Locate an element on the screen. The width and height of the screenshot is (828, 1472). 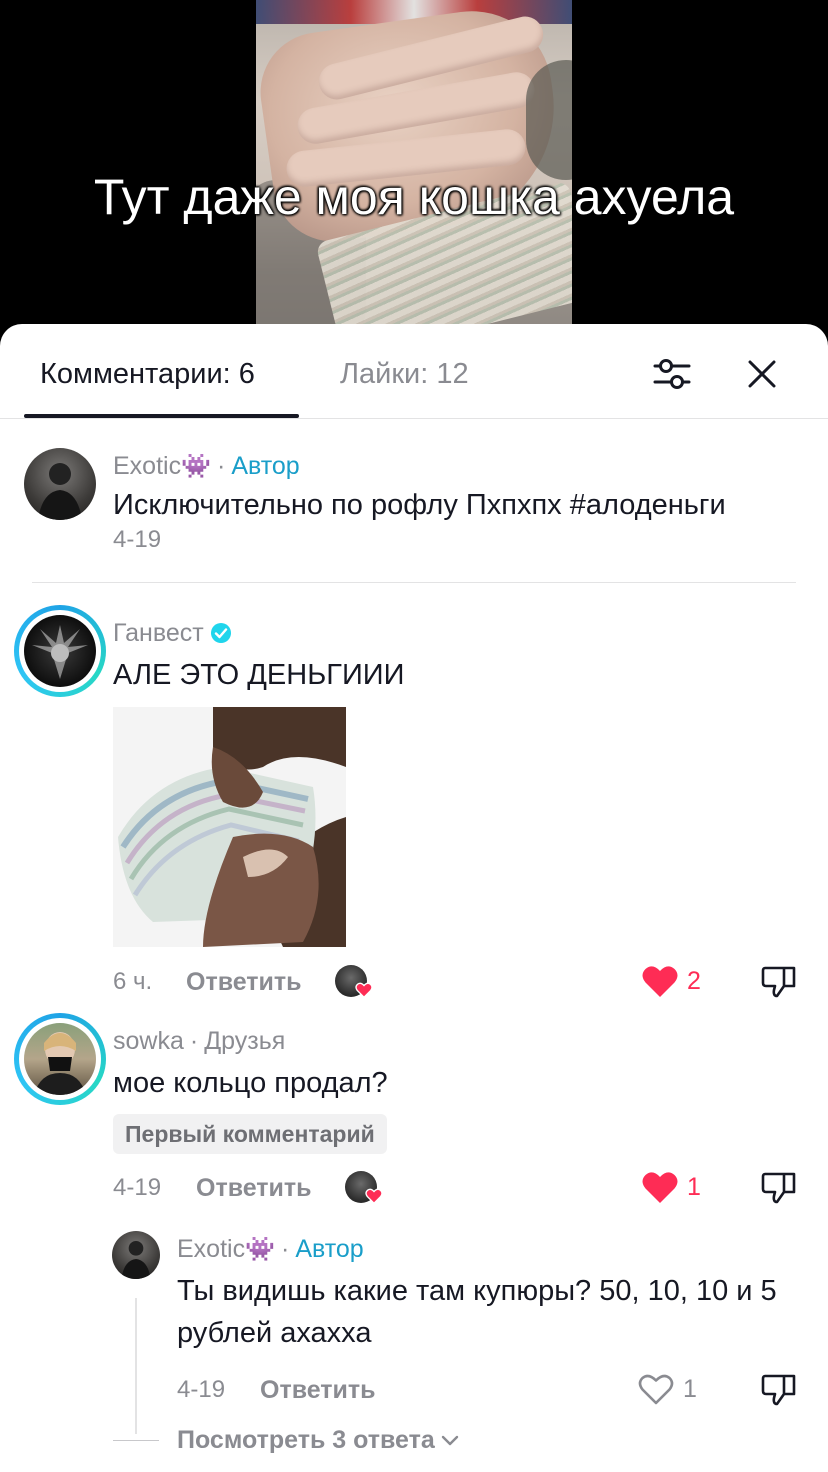
reply-date: 4-19 is located at coordinates (201, 1389).